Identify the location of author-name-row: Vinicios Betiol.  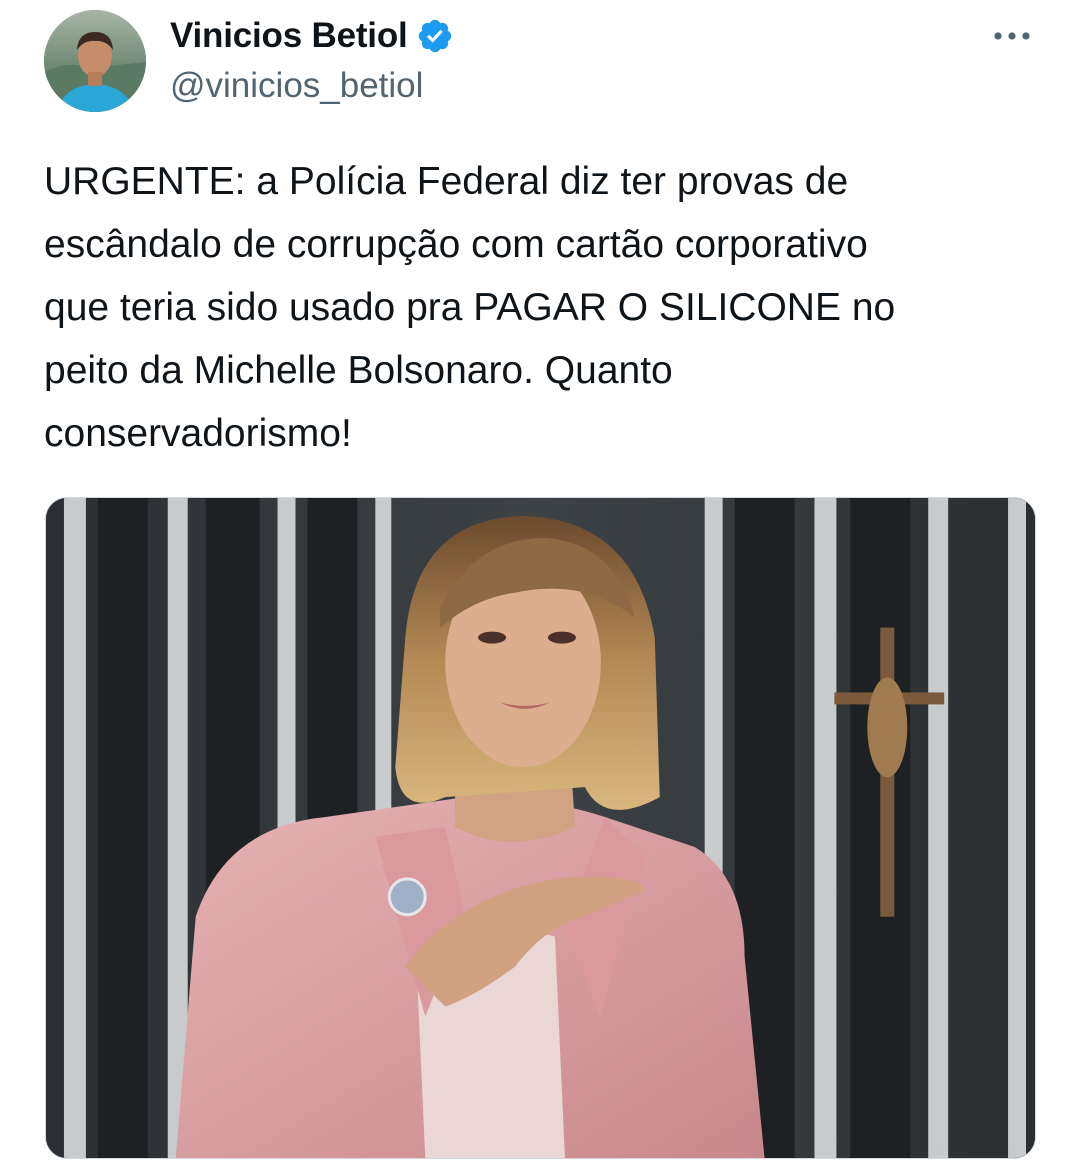
(312, 36).